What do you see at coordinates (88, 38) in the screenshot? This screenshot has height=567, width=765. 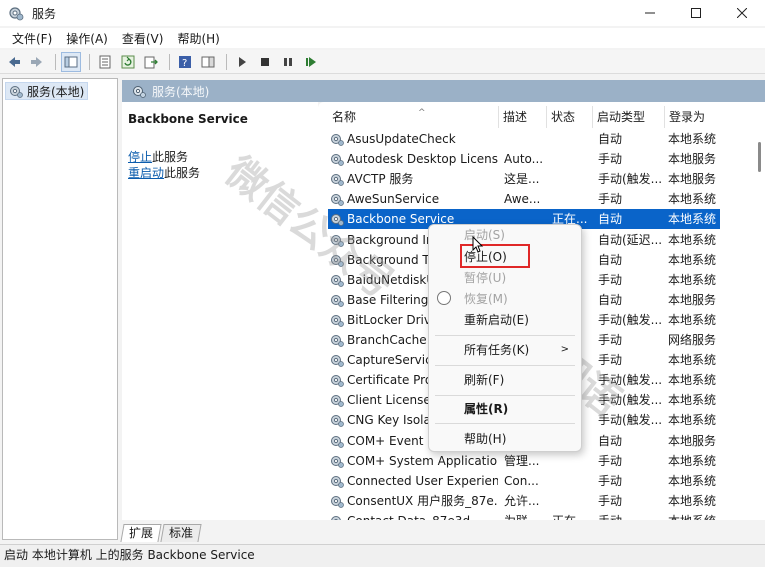 I see `menu-action: 操作(A)` at bounding box center [88, 38].